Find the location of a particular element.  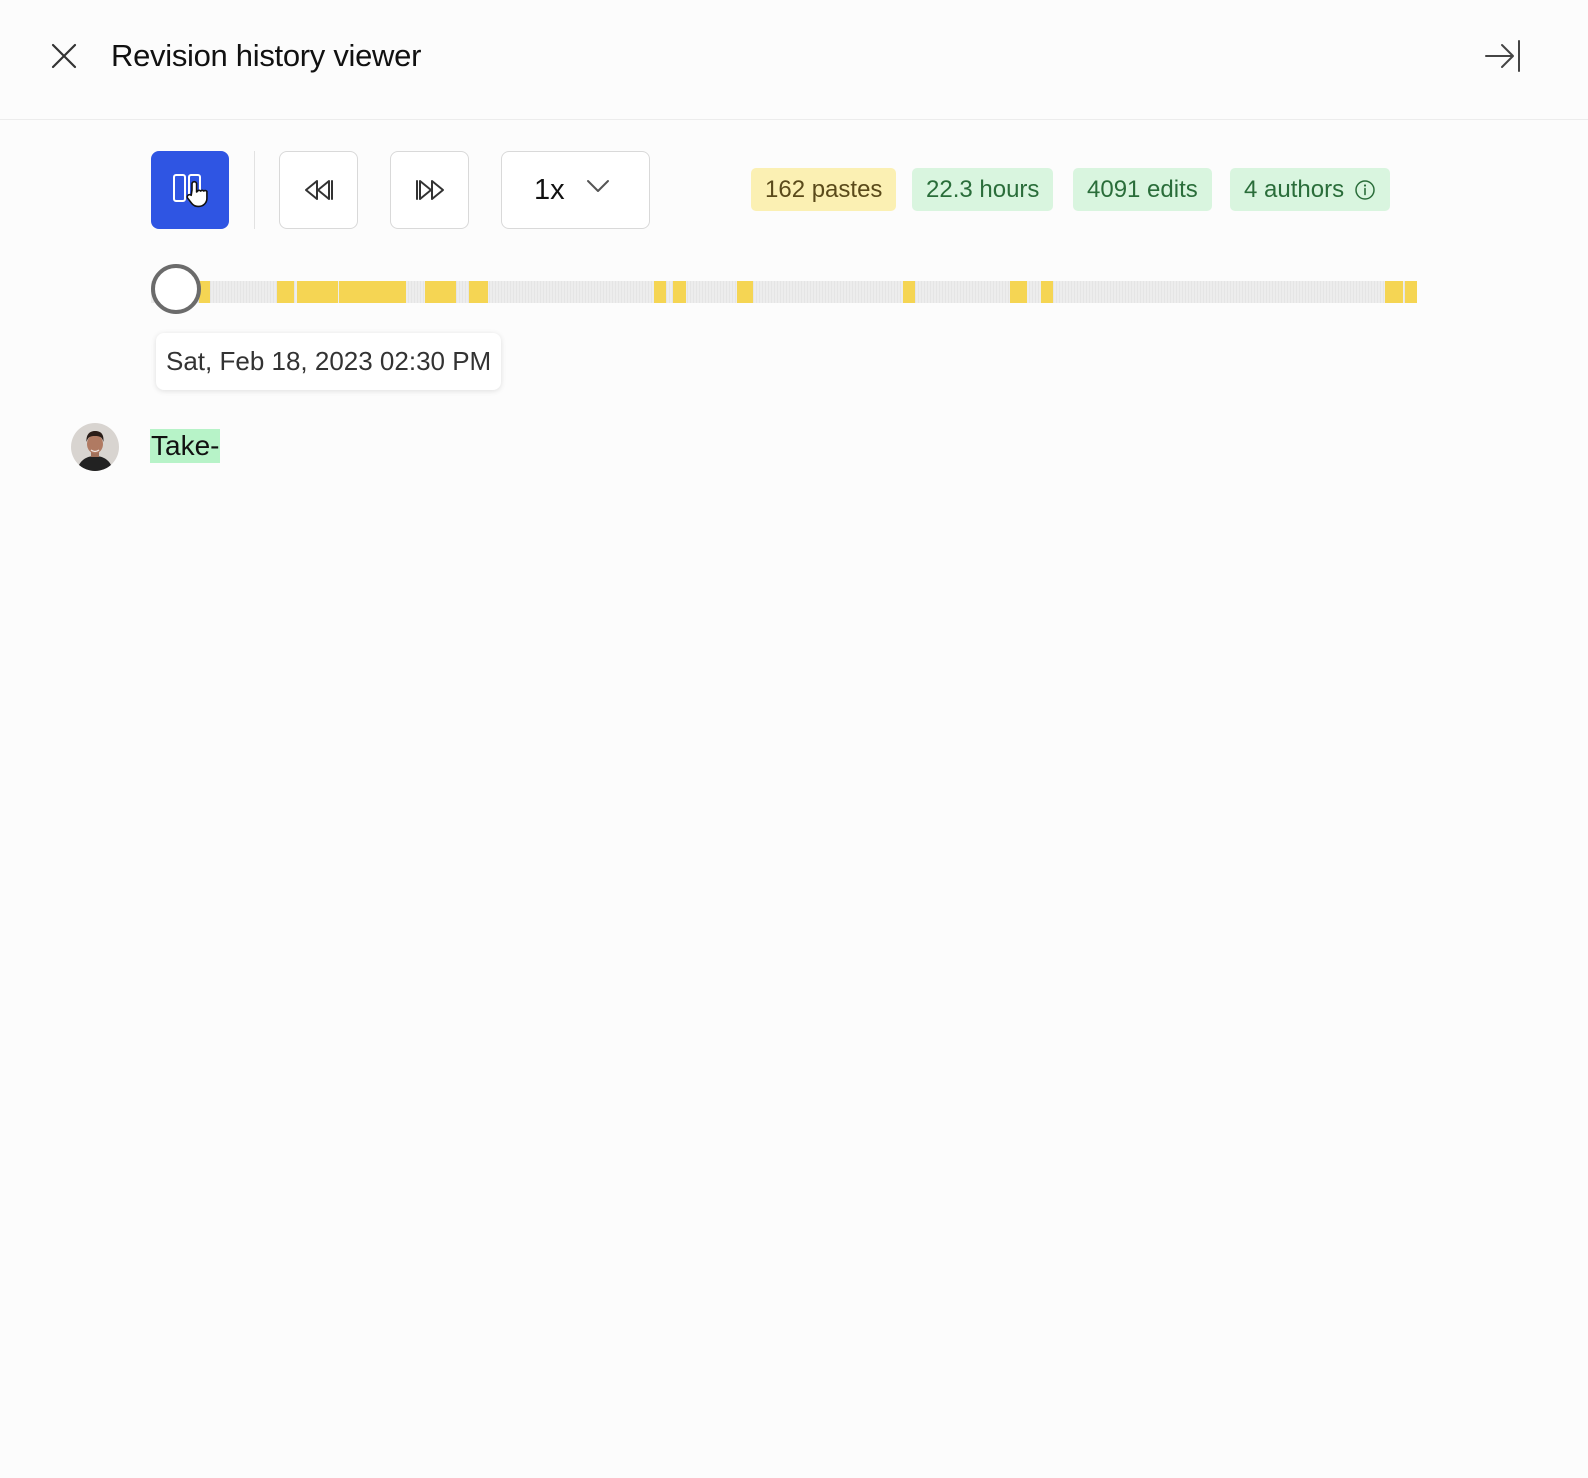

info-icon is located at coordinates (1365, 190).